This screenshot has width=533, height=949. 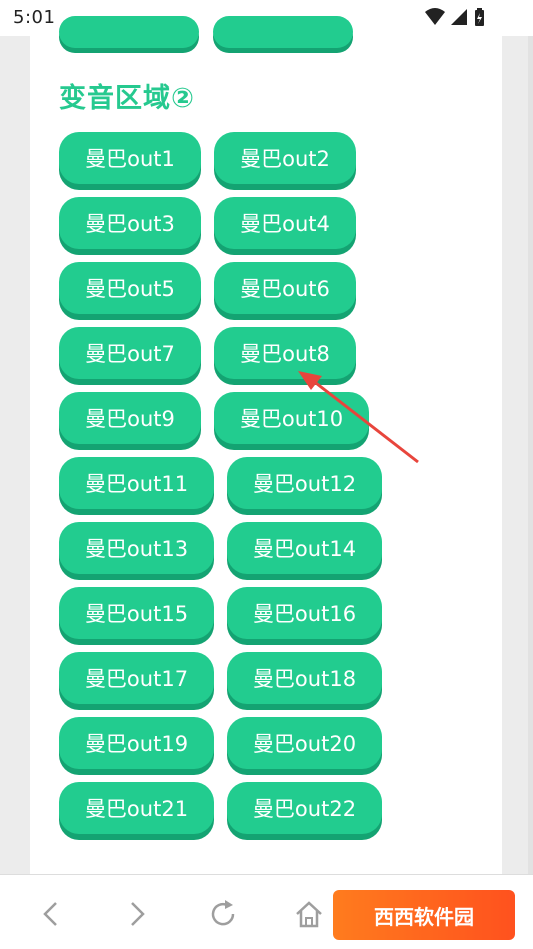 I want to click on sound-button: 曼巴out12, so click(x=304, y=483).